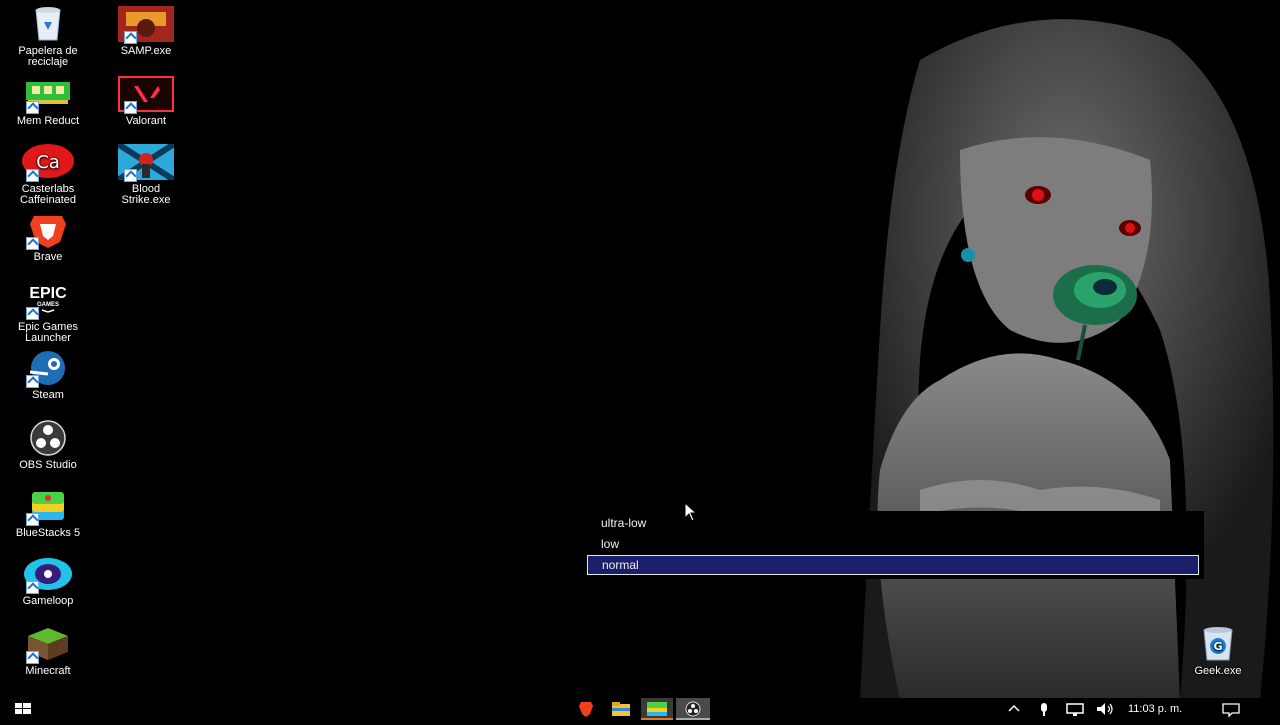  Describe the element at coordinates (1155, 709) in the screenshot. I see `taskbar-clock: 11:03 p. m.` at that location.